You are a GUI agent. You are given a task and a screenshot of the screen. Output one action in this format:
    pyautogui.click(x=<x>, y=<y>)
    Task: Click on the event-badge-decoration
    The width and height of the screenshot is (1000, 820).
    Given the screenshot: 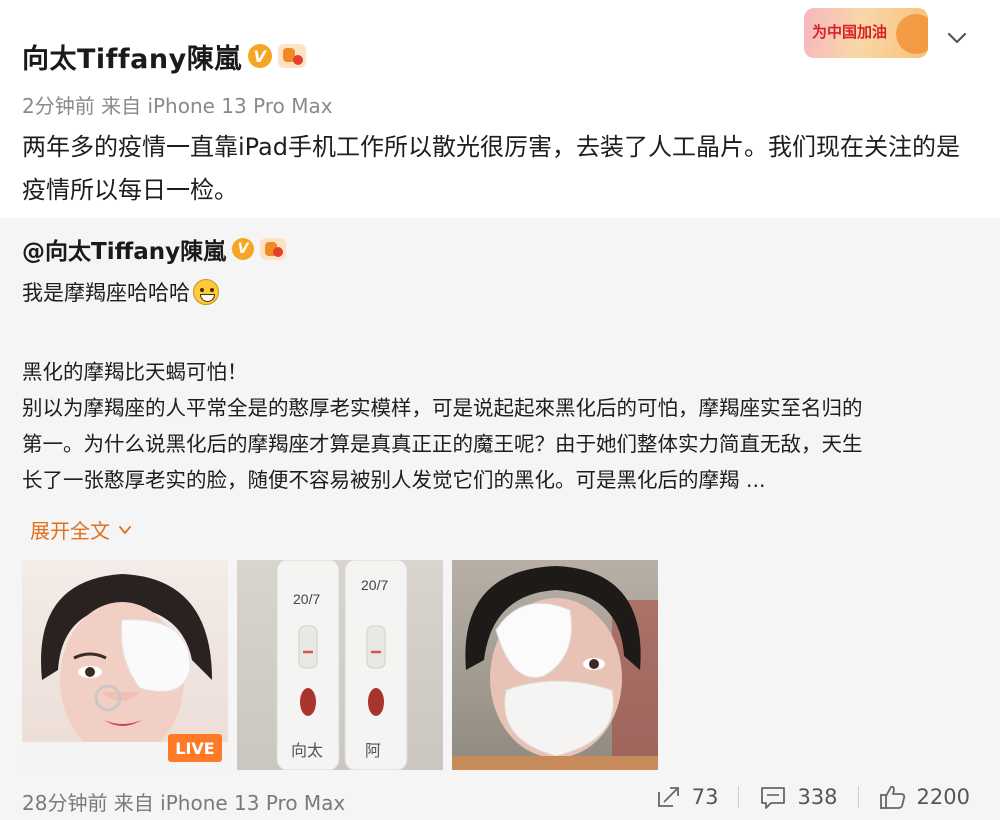 What is the action you would take?
    pyautogui.click(x=912, y=34)
    